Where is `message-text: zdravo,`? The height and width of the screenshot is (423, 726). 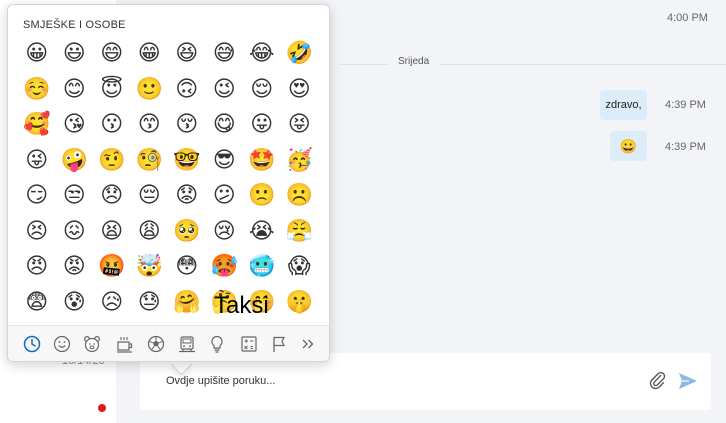
message-text: zdravo, is located at coordinates (623, 105).